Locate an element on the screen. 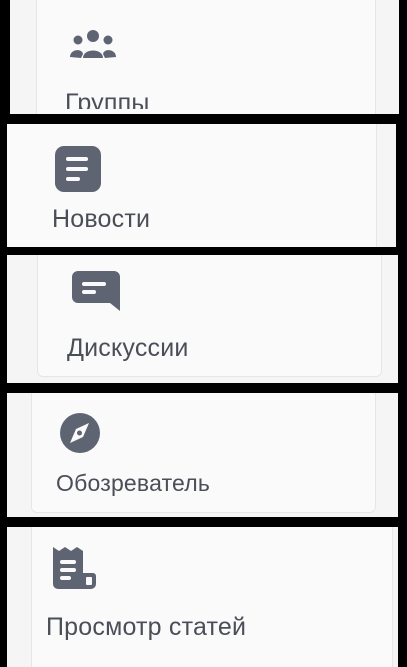 This screenshot has height=667, width=407. news-icon is located at coordinates (78, 169).